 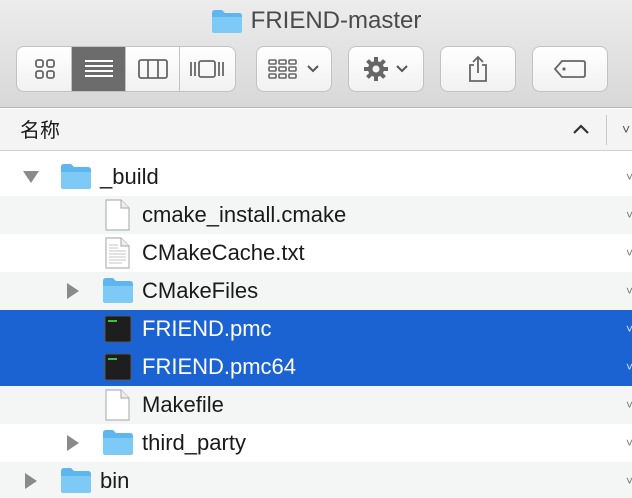 I want to click on list-item: _build ˅, so click(x=316, y=177).